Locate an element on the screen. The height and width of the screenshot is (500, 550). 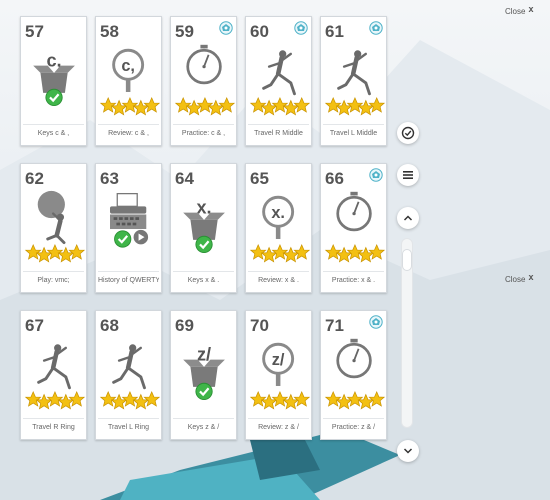
lesson-card: 57 c, Keys c & , is located at coordinates (53, 81).